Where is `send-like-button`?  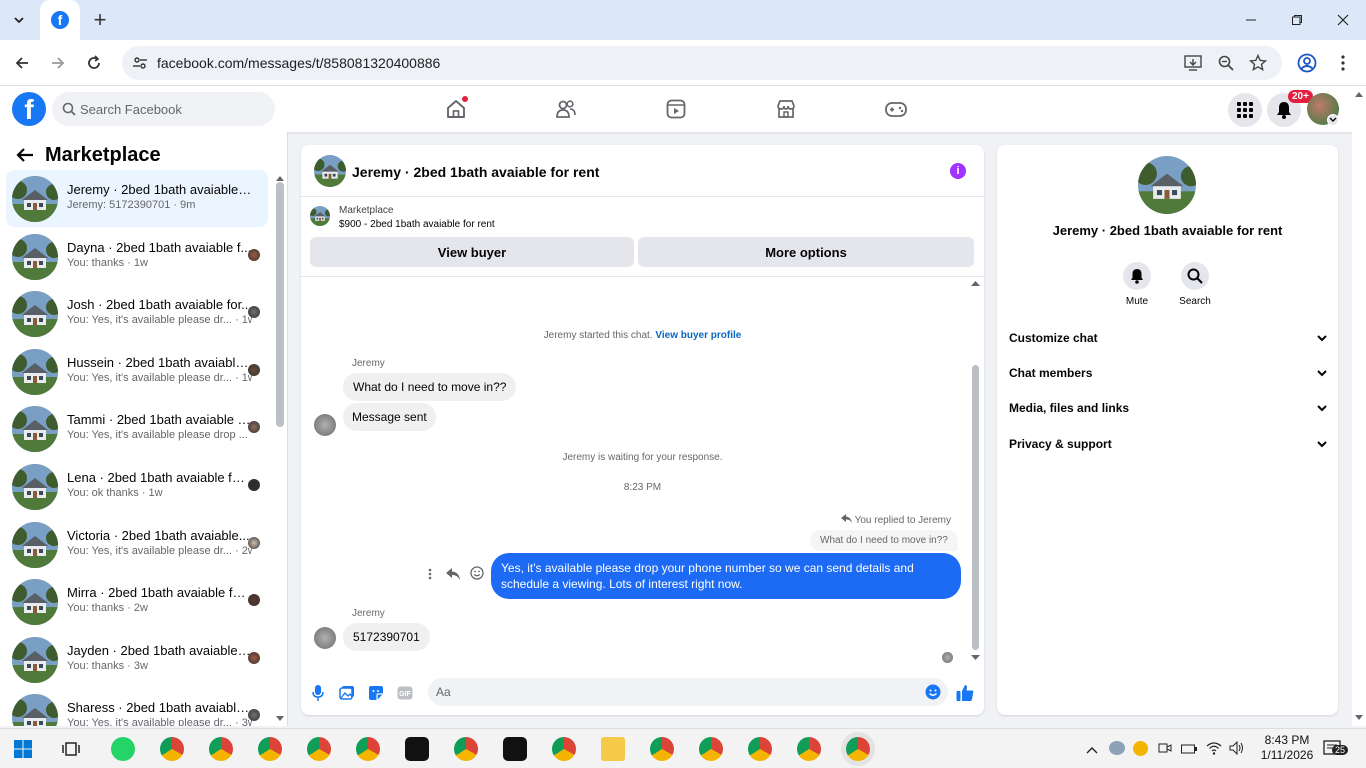 send-like-button is located at coordinates (965, 693).